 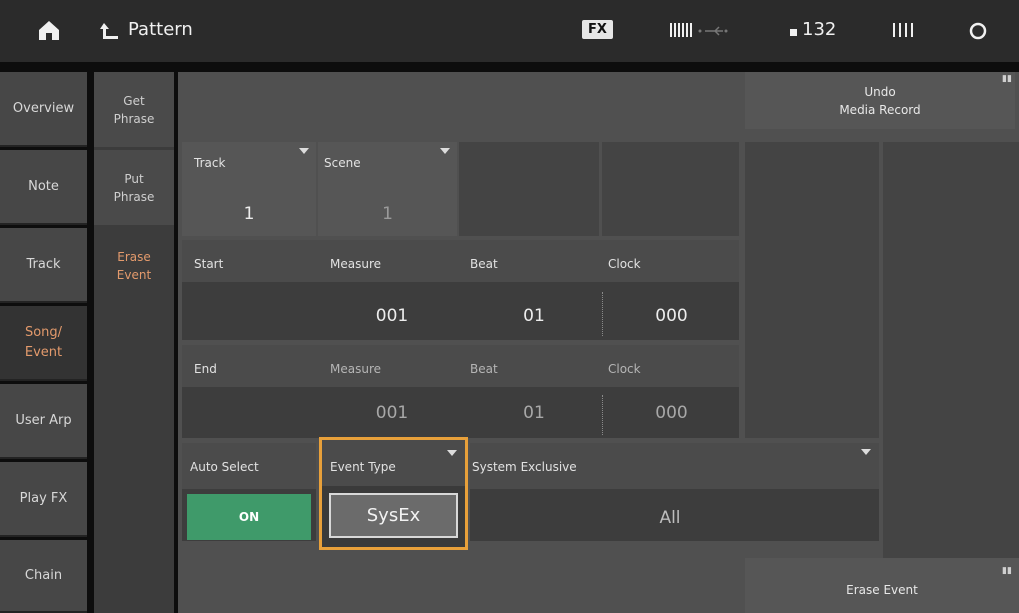 What do you see at coordinates (460, 290) in the screenshot?
I see `start-row: Start Measure Beat Clock 001 01 000` at bounding box center [460, 290].